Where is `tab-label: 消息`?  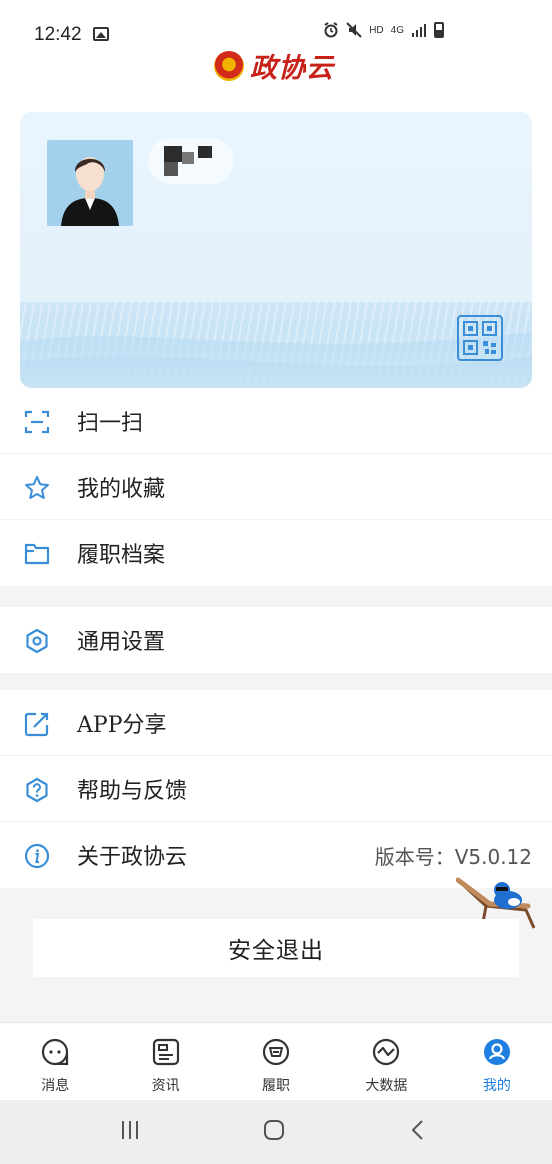 tab-label: 消息 is located at coordinates (55, 1086).